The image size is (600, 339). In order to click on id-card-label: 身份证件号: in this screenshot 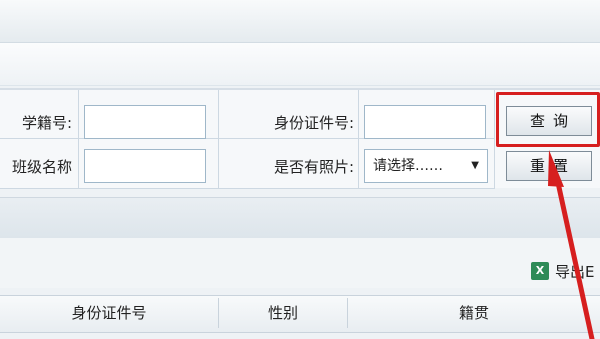, I will do `click(313, 123)`.